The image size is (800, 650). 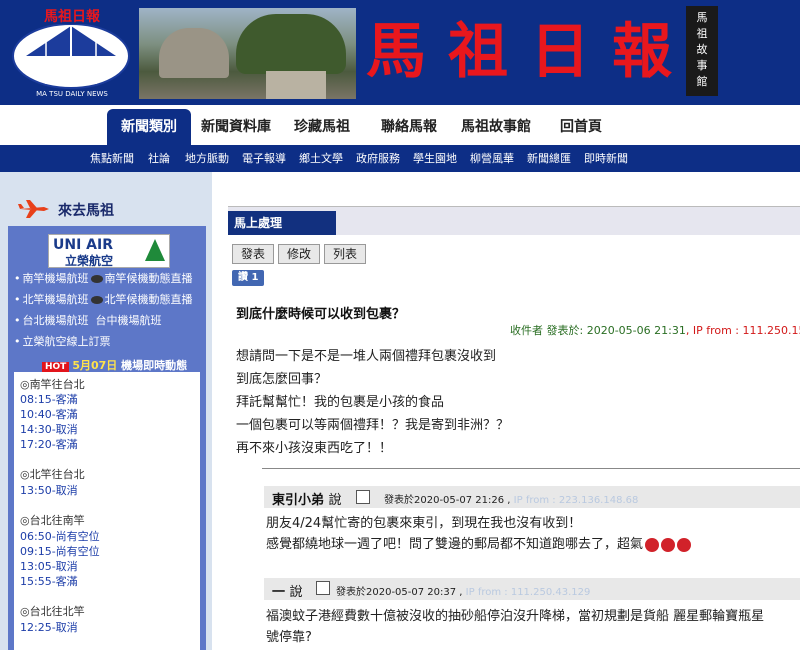 What do you see at coordinates (149, 127) in the screenshot?
I see `nav-tab-news-category: 新聞類別` at bounding box center [149, 127].